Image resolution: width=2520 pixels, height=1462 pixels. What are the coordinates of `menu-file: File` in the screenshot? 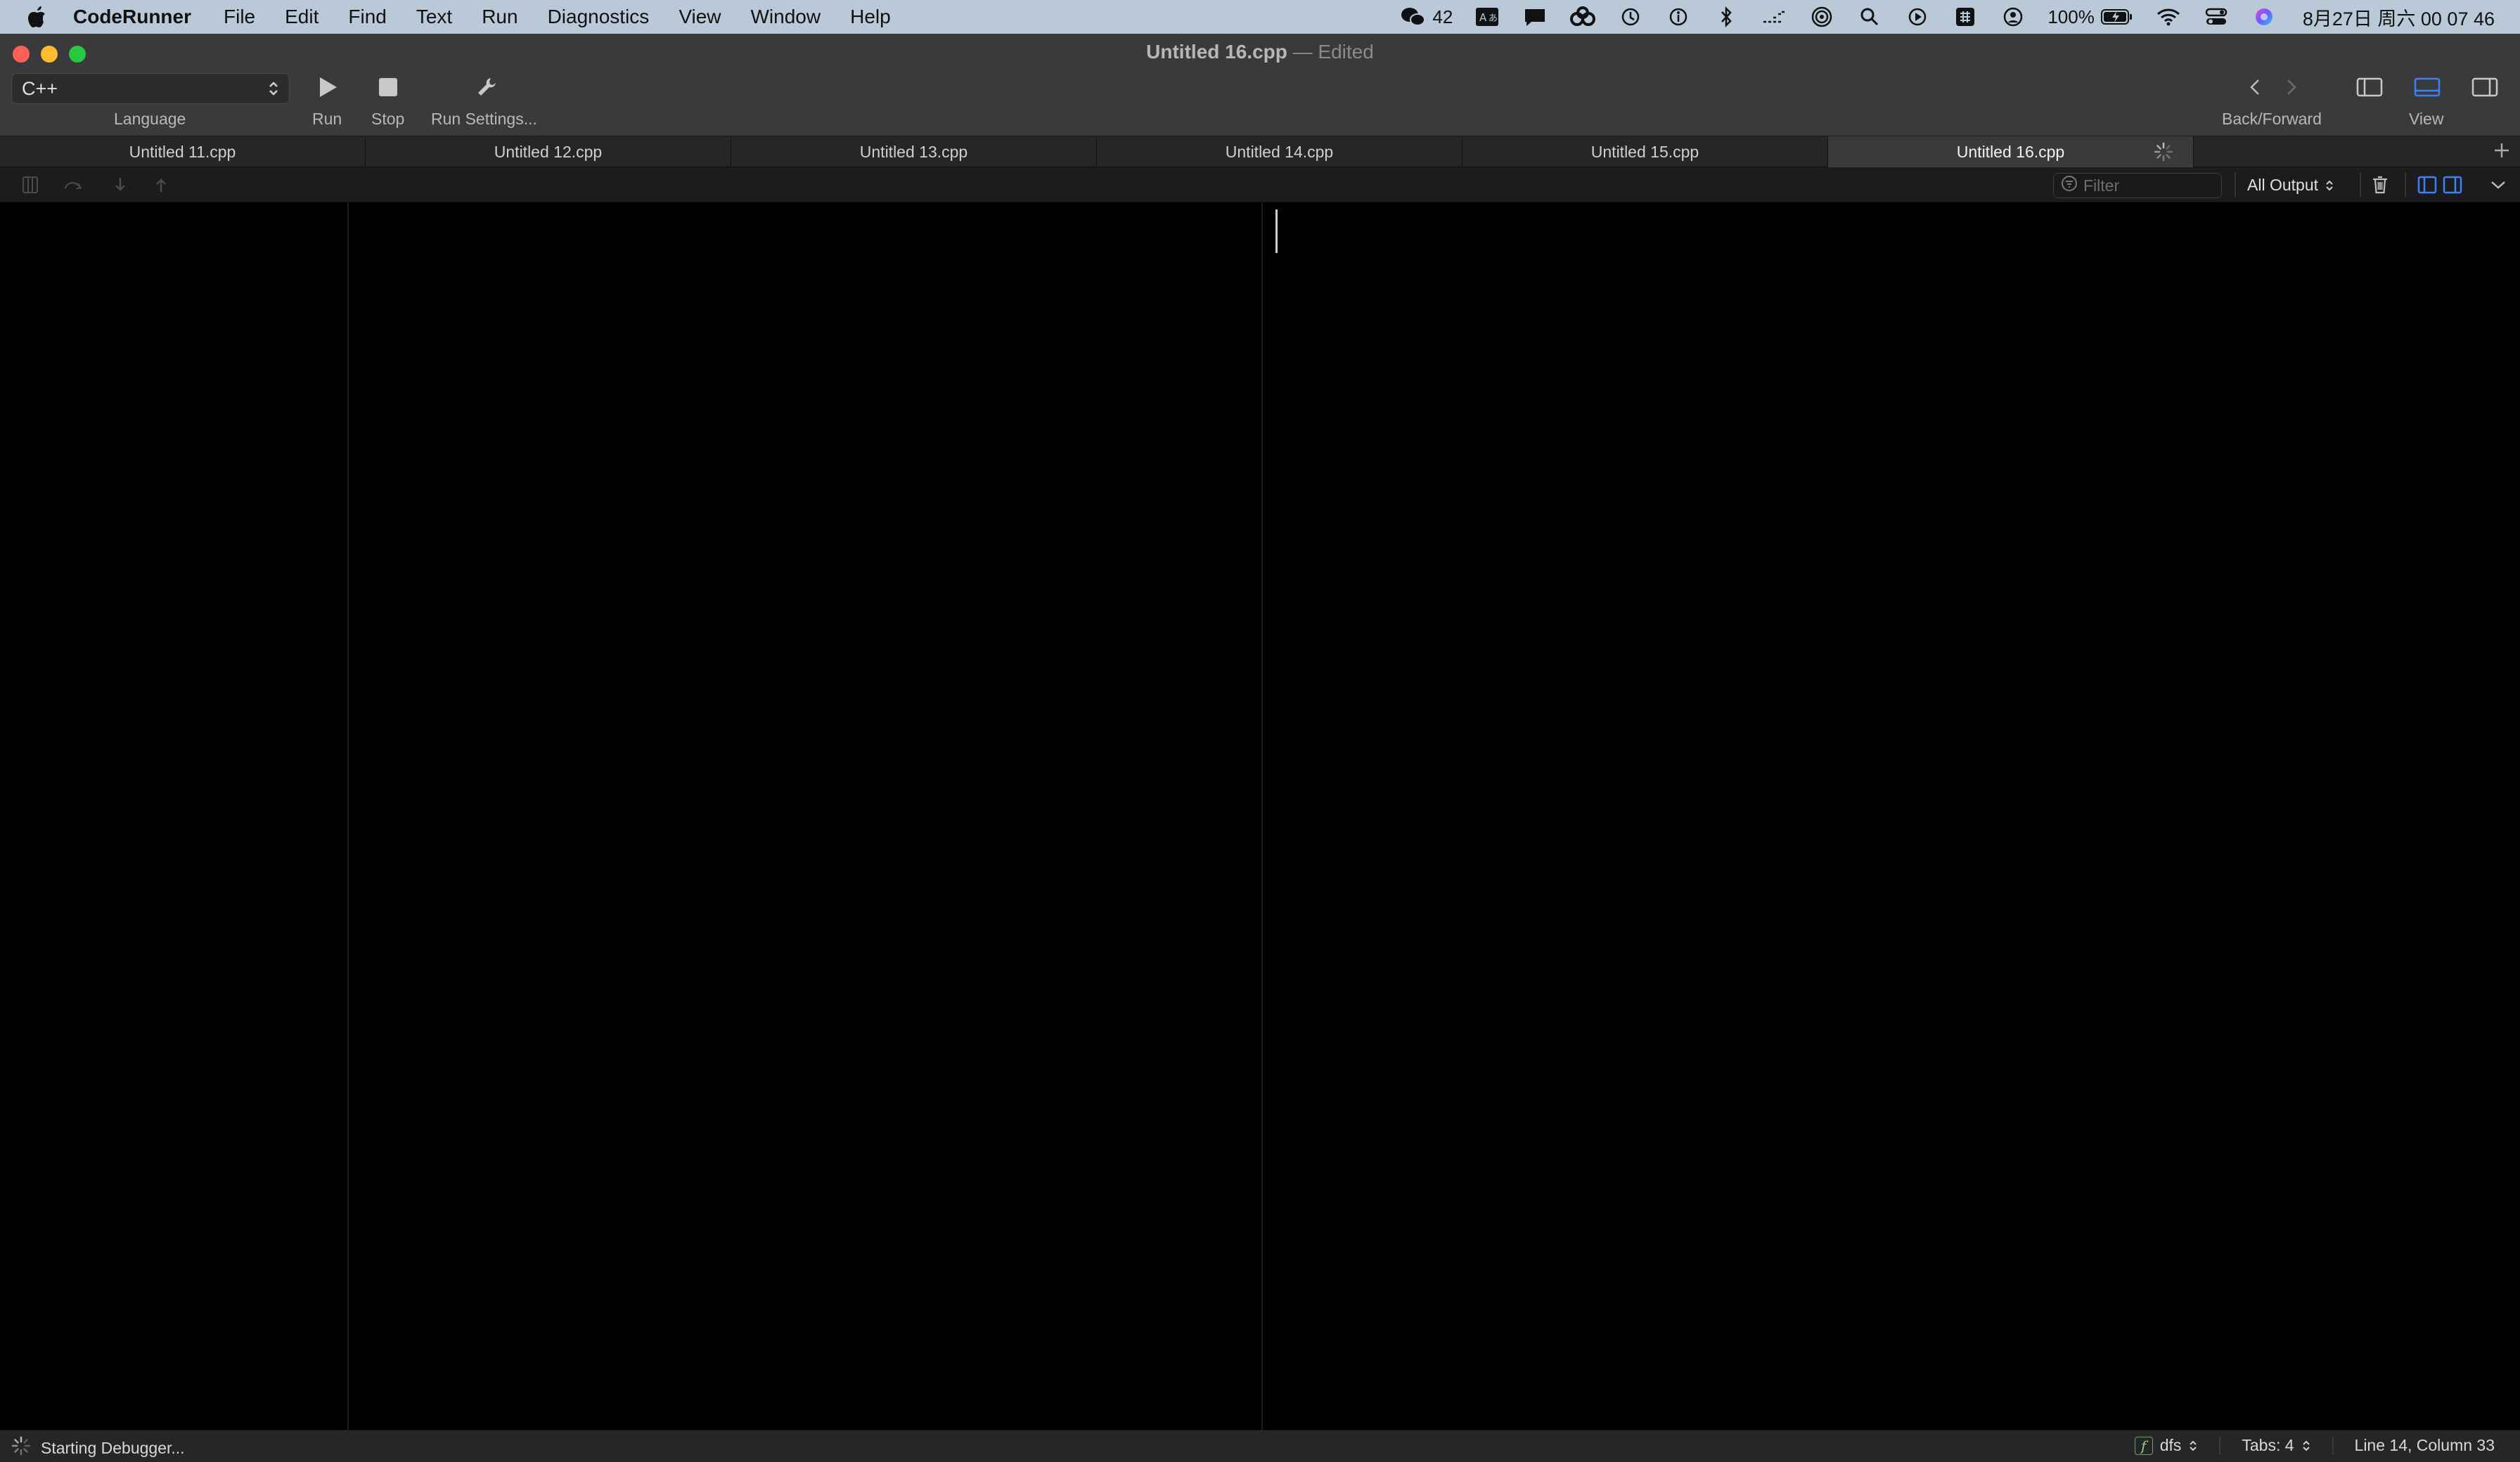 It's located at (240, 17).